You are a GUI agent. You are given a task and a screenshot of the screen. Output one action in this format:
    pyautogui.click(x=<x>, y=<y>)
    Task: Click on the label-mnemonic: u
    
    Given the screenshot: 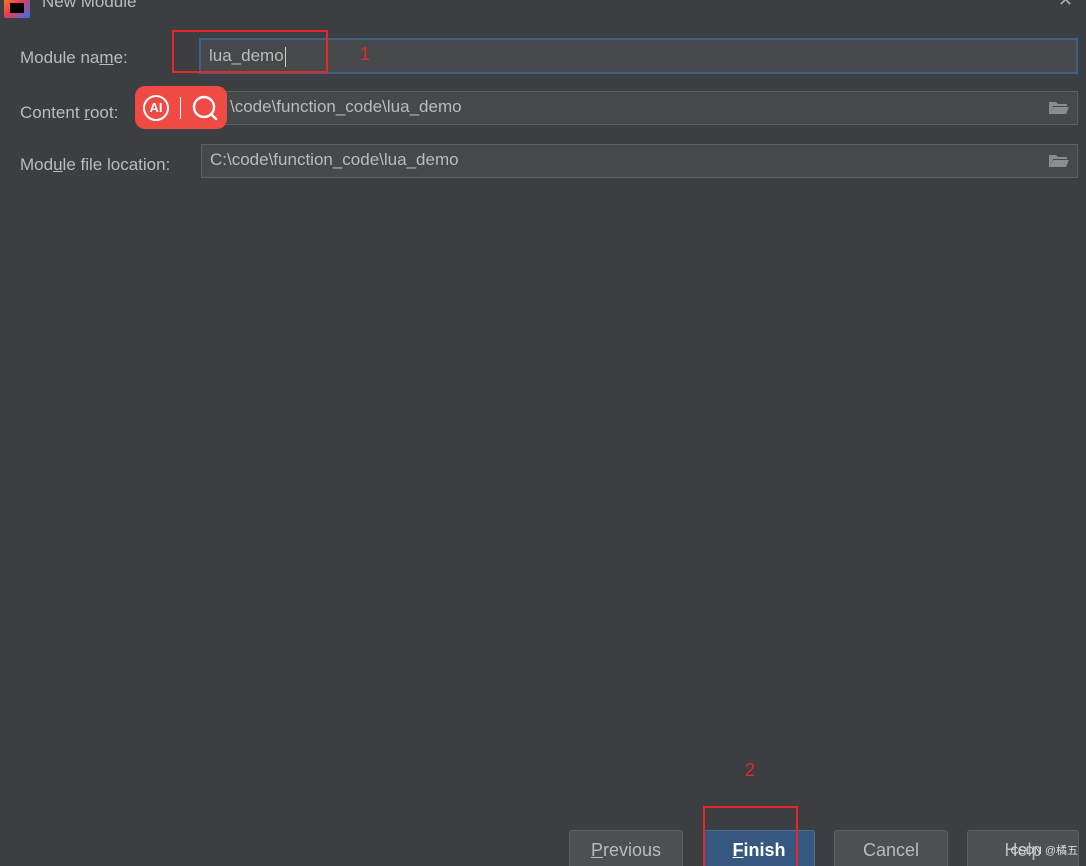 What is the action you would take?
    pyautogui.click(x=58, y=164)
    